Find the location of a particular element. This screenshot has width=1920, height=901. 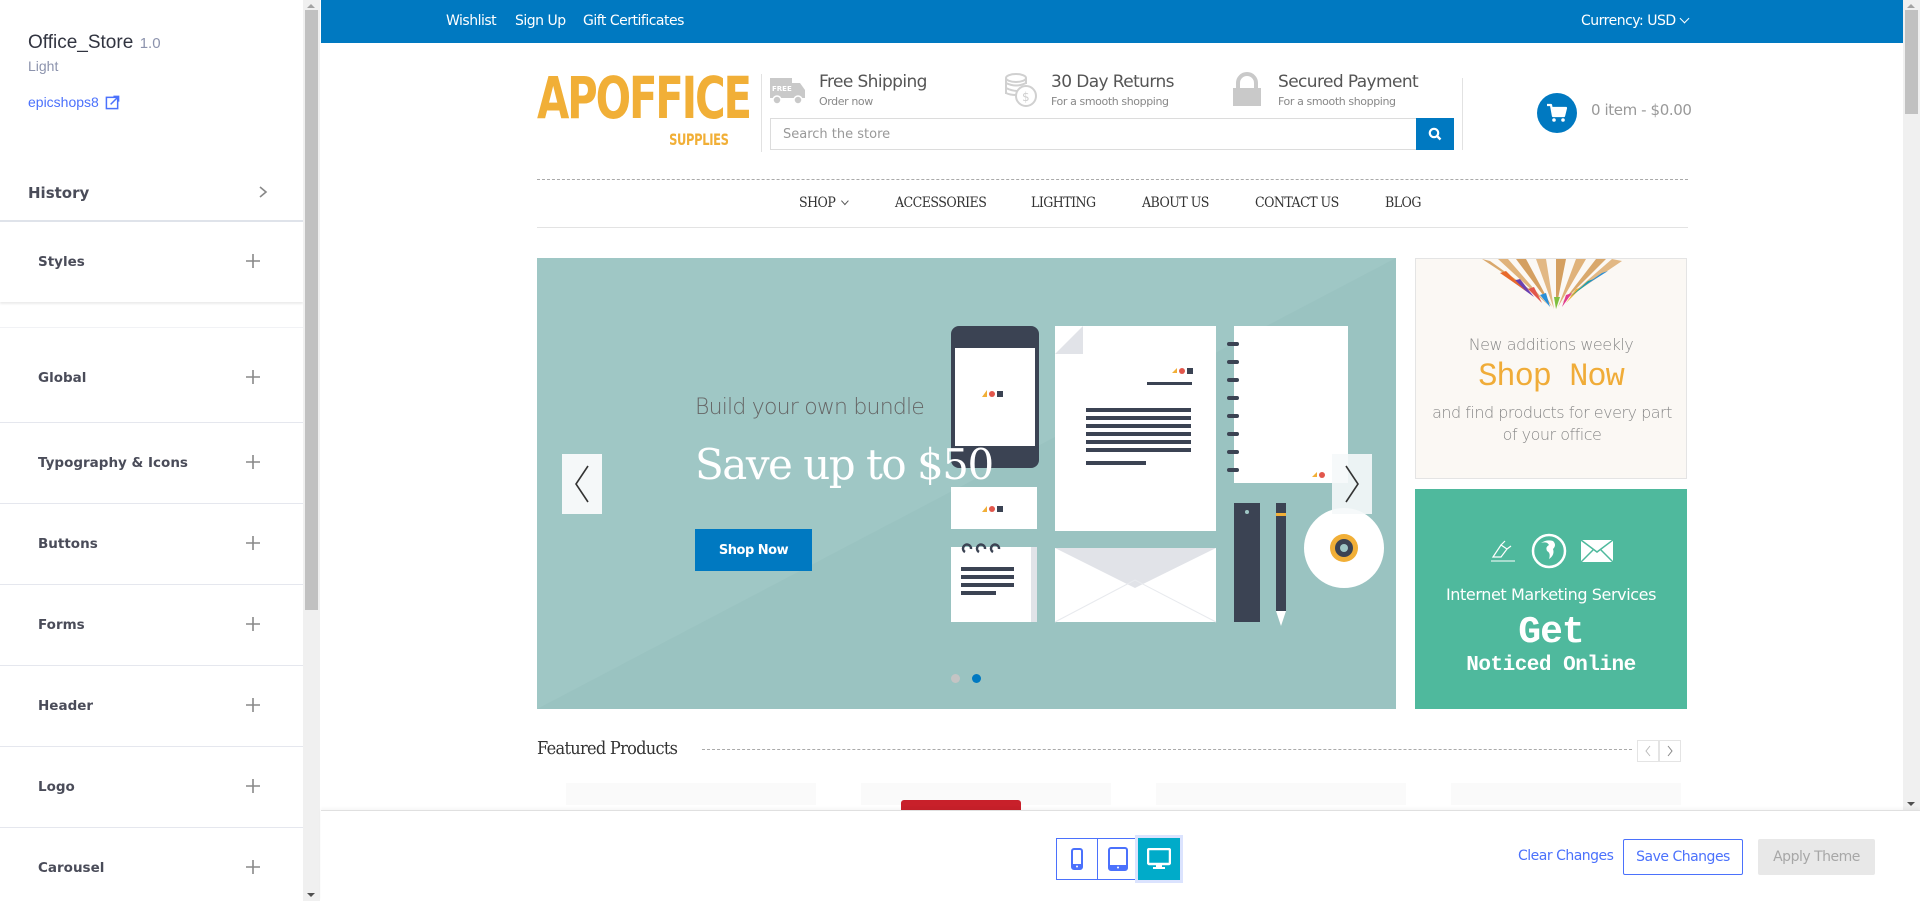

featured-products-title: Featured Products is located at coordinates (607, 748).